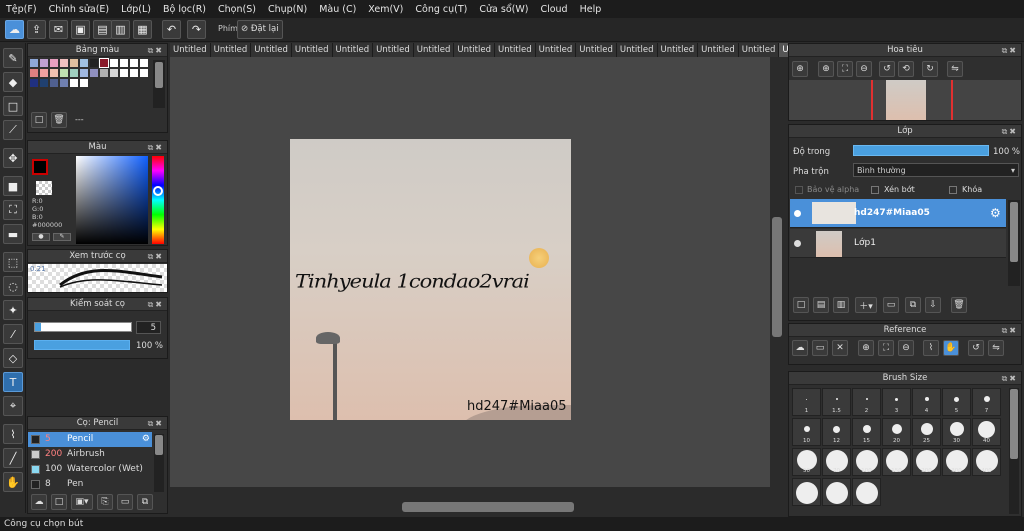 This screenshot has height=531, width=1024. Describe the element at coordinates (866, 462) in the screenshot. I see `brush-size-preset: 100` at that location.